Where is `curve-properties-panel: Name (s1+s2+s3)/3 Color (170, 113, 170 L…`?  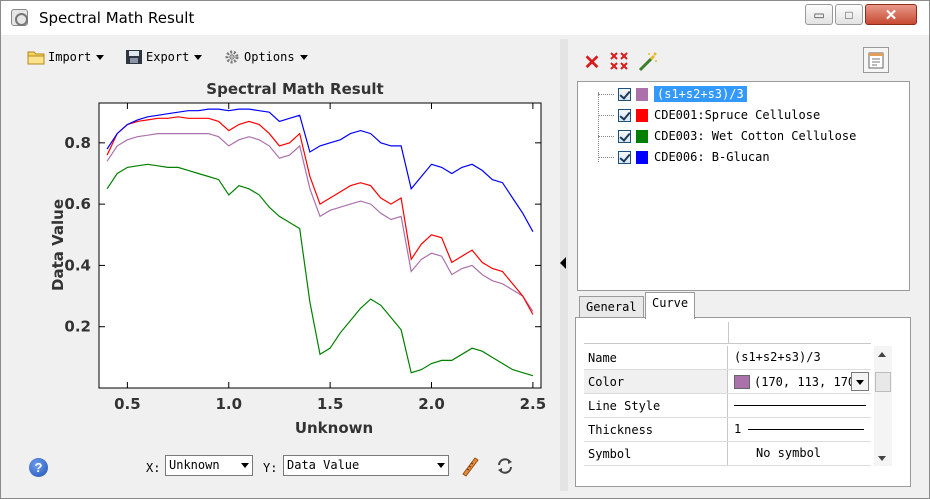 curve-properties-panel: Name (s1+s2+s3)/3 Color (170, 113, 170 L… is located at coordinates (743, 402).